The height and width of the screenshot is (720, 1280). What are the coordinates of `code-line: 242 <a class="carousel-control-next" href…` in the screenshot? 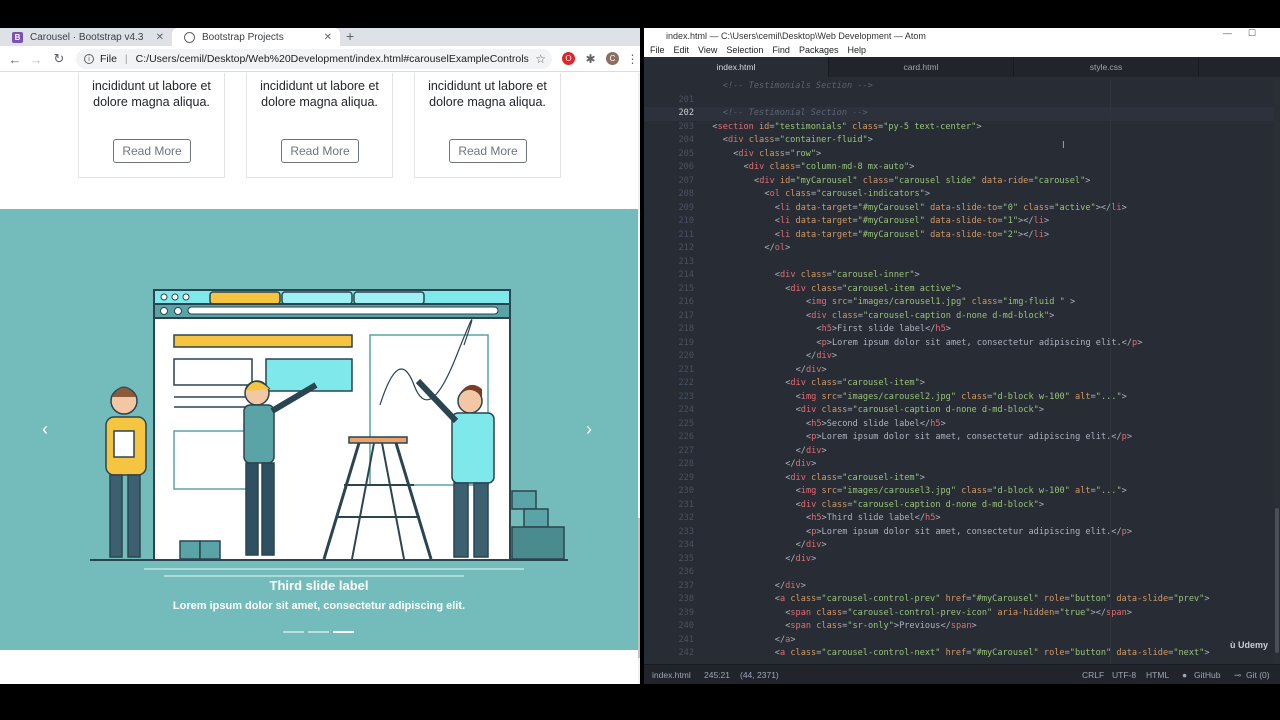 It's located at (959, 654).